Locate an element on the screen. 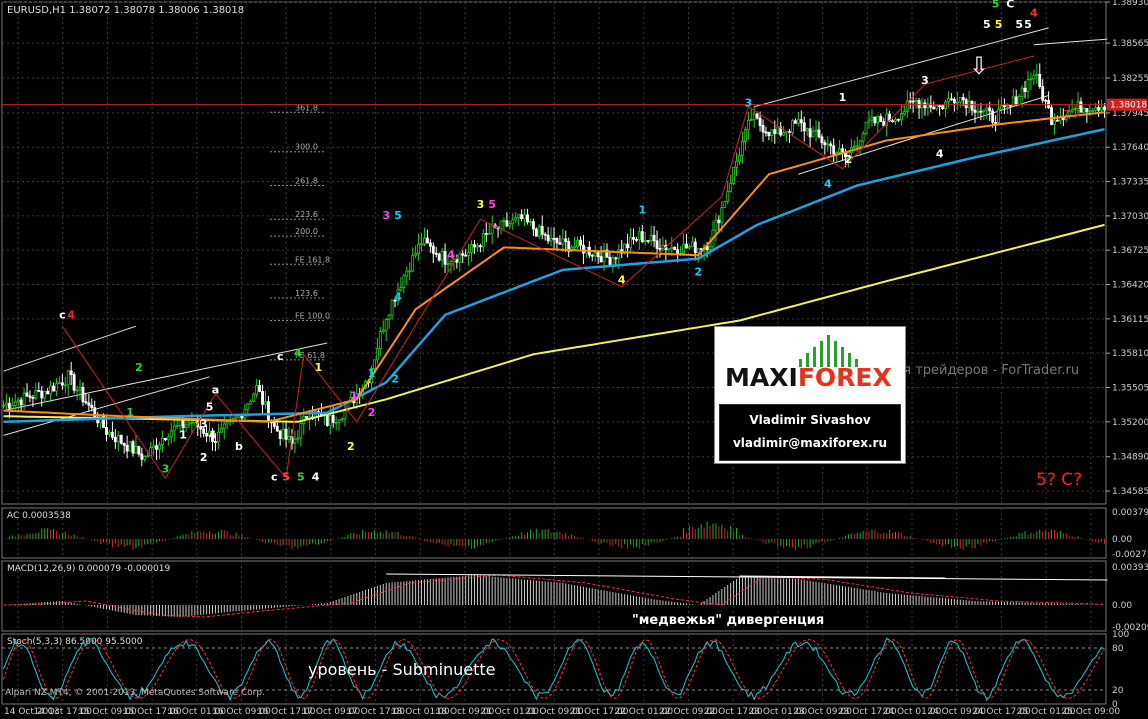 This screenshot has width=1148, height=719. question-wave-label: 5? C? is located at coordinates (1059, 480).